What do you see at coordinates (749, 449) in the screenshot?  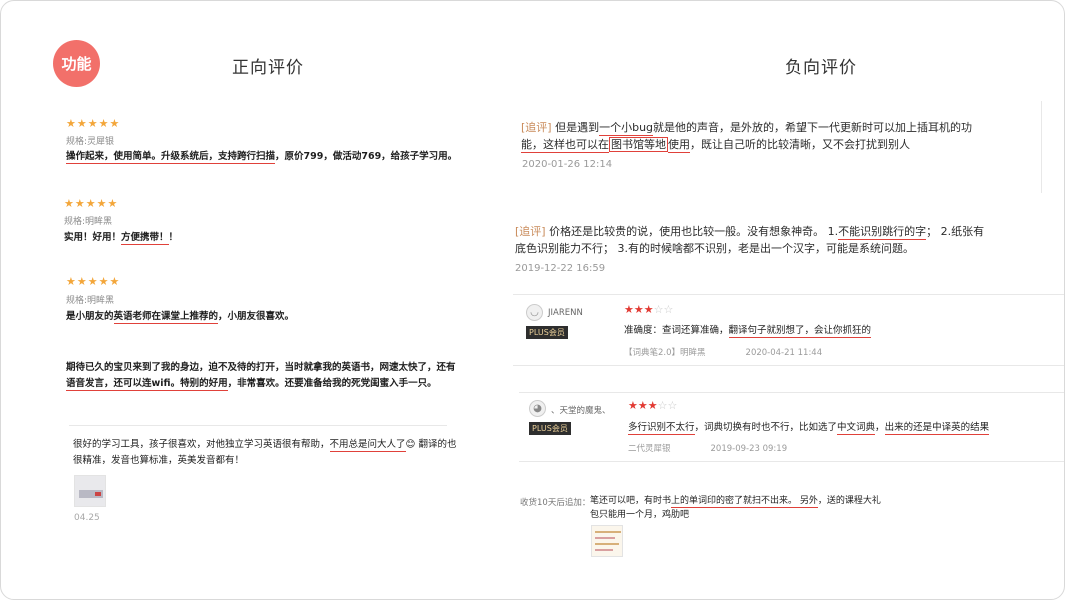 I see `review-2-date: 2019-09-23 09:19` at bounding box center [749, 449].